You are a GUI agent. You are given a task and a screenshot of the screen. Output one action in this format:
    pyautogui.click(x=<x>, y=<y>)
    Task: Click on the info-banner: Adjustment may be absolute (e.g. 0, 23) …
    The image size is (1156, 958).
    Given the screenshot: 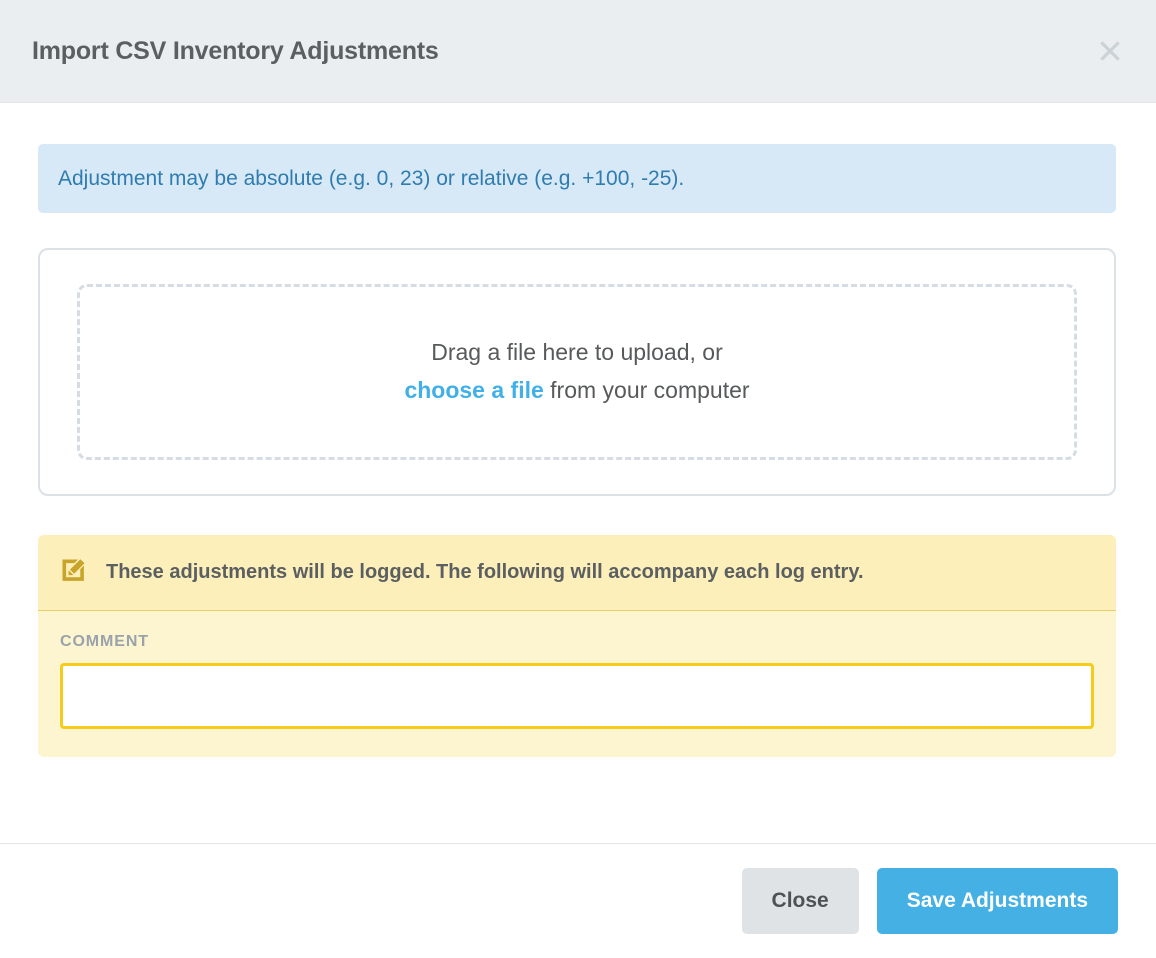 What is the action you would take?
    pyautogui.click(x=577, y=179)
    